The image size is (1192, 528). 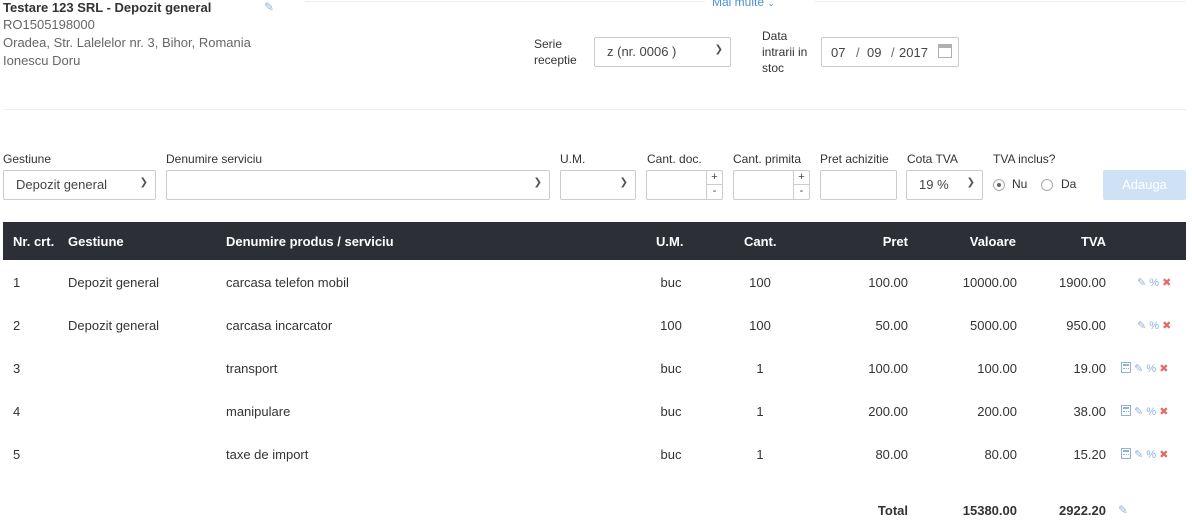 What do you see at coordinates (548, 44) in the screenshot?
I see `serie-label-line1: Serie` at bounding box center [548, 44].